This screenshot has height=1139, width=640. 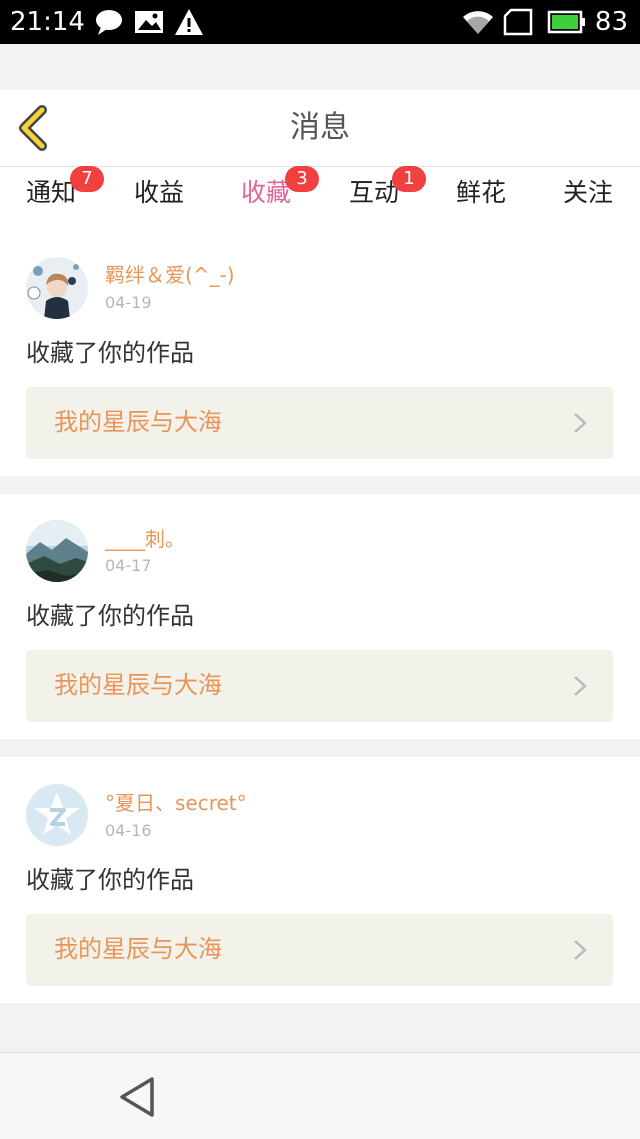 I want to click on spacer, so click(x=320, y=67).